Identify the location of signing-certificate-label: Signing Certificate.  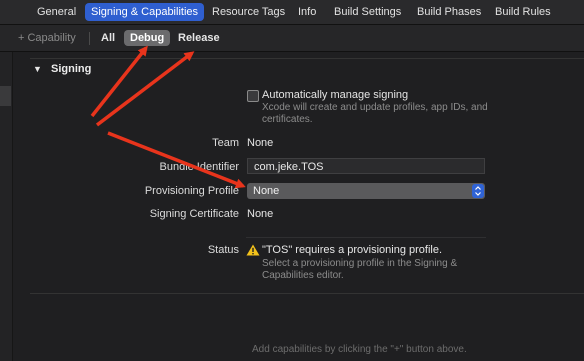
(194, 214).